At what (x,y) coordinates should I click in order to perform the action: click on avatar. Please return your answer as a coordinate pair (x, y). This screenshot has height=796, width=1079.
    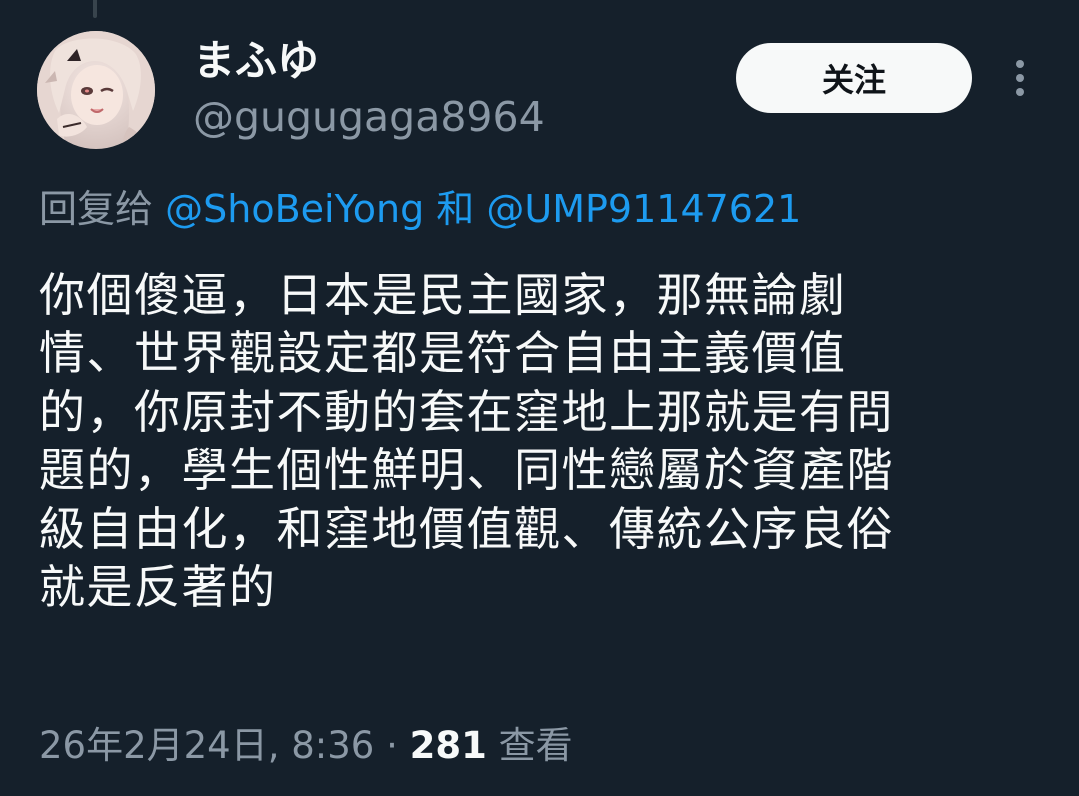
    Looking at the image, I should click on (96, 90).